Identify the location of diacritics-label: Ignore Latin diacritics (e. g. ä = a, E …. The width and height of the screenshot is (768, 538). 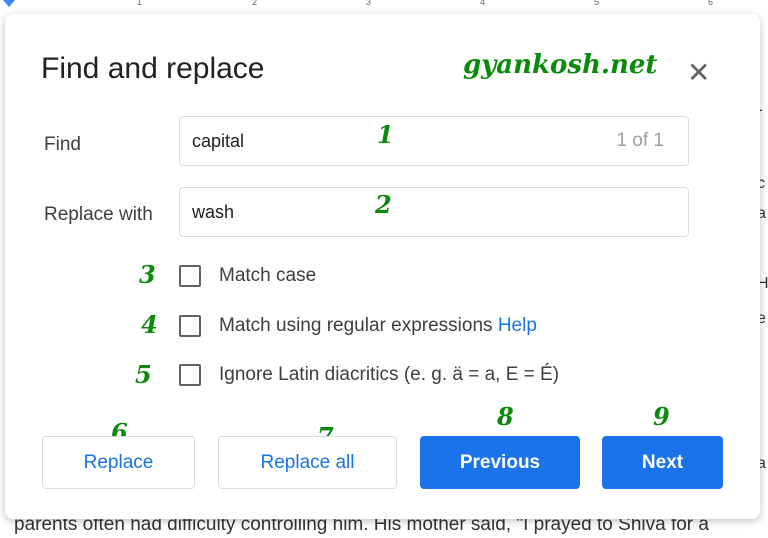
(389, 374).